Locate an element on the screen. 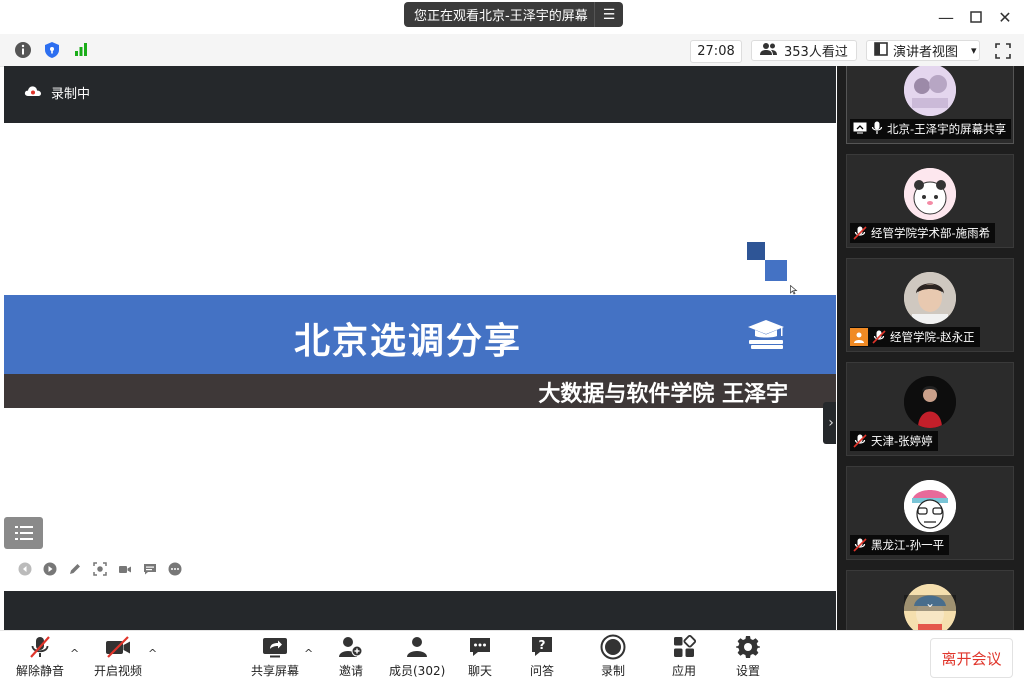 The image size is (1024, 683). camera-icon is located at coordinates (125, 569).